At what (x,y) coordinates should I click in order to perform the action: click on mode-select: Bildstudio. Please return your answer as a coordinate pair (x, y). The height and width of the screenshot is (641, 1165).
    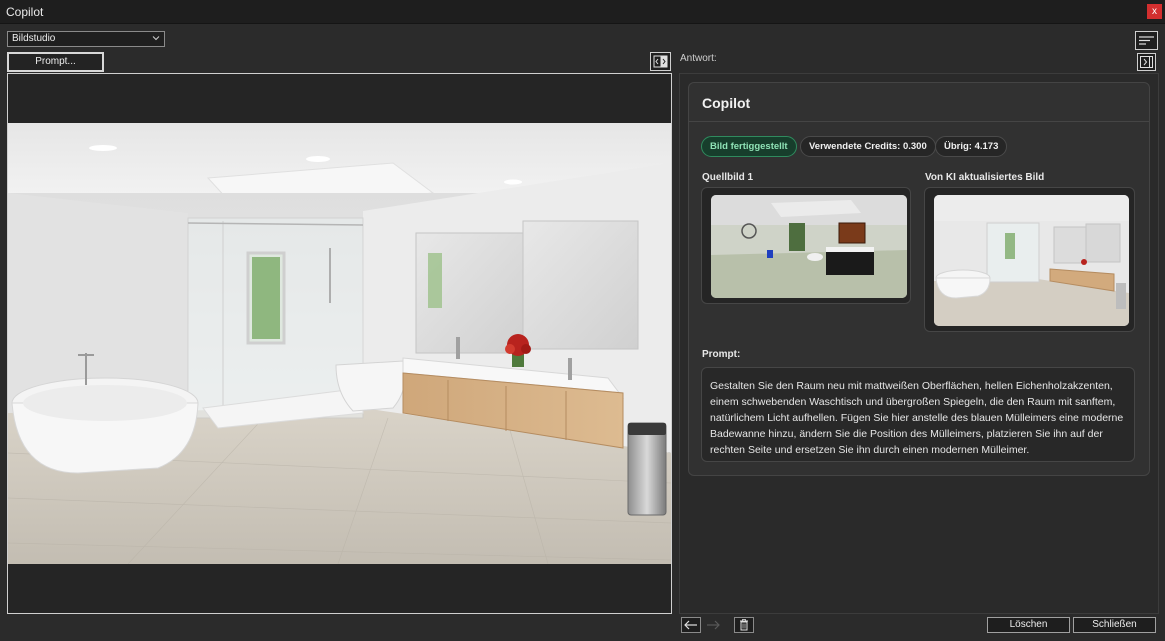
    Looking at the image, I should click on (86, 39).